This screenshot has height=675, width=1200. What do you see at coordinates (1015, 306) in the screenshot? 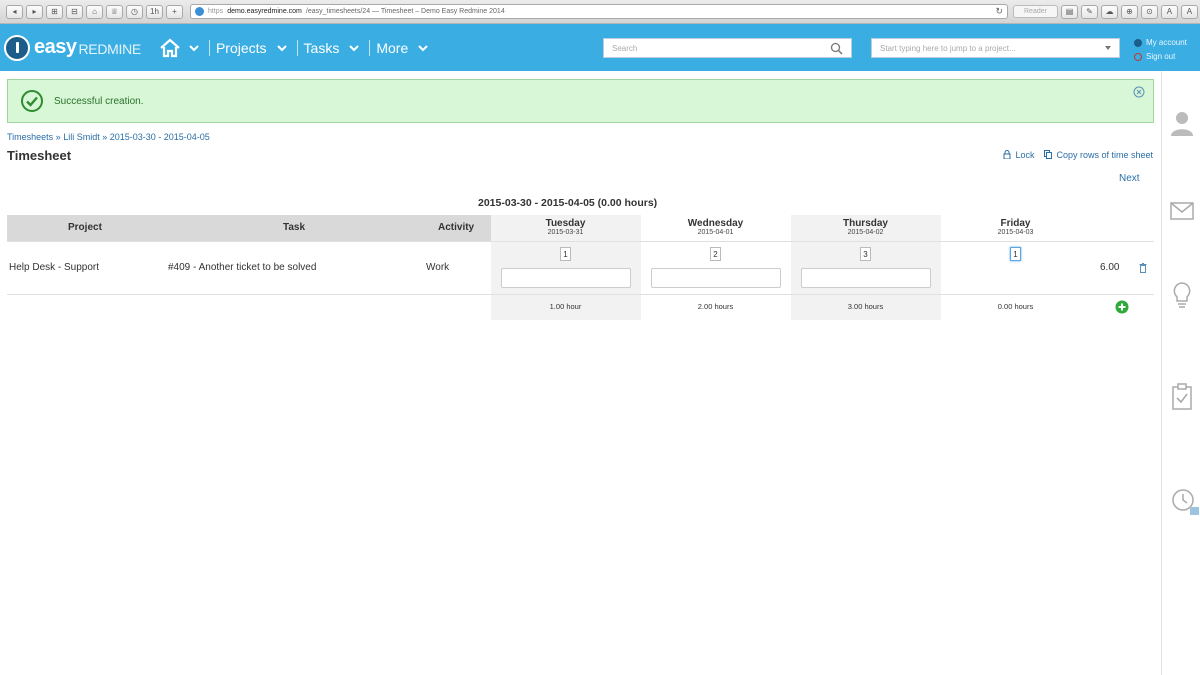
I see `day-total-friday: 0.00 hours` at bounding box center [1015, 306].